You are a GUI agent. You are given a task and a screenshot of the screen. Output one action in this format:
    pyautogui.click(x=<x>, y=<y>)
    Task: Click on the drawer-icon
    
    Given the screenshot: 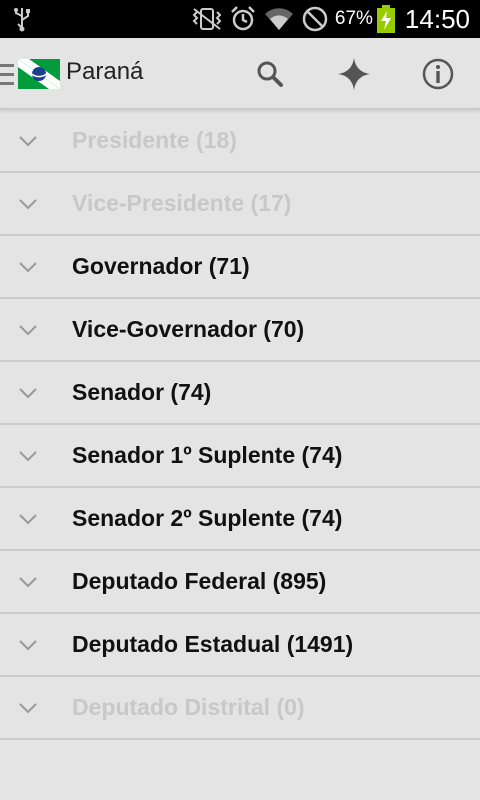 What is the action you would take?
    pyautogui.click(x=7, y=75)
    